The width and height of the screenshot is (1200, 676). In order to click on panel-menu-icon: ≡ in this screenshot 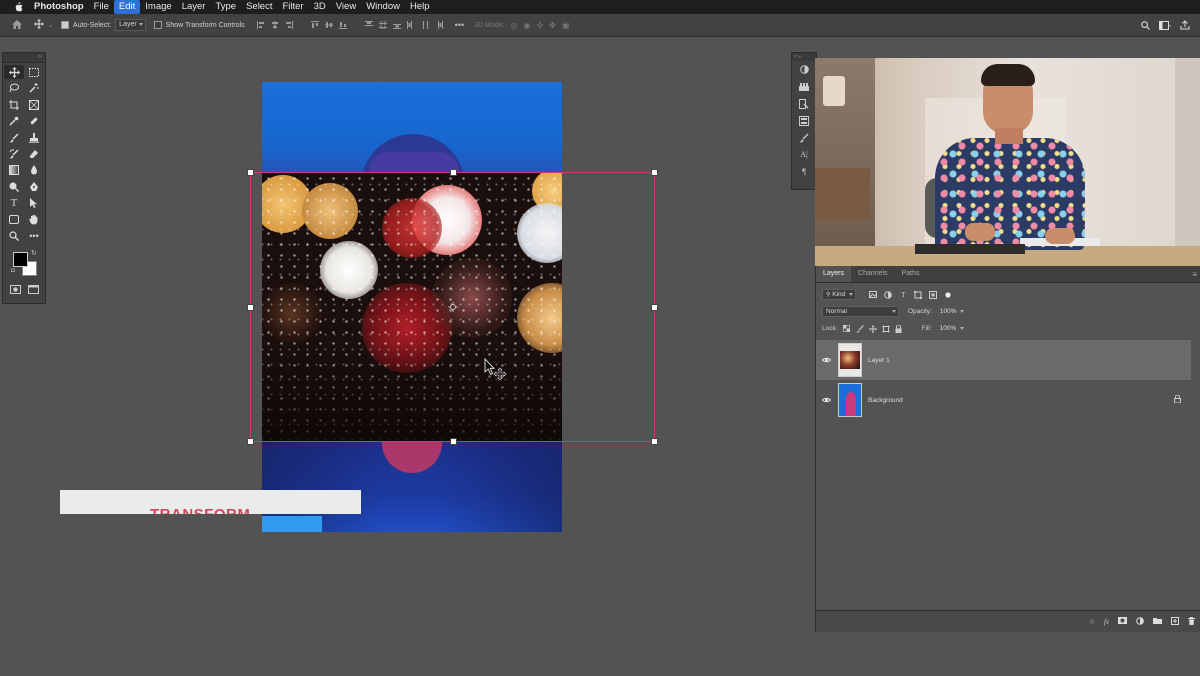, I will do `click(1194, 274)`.